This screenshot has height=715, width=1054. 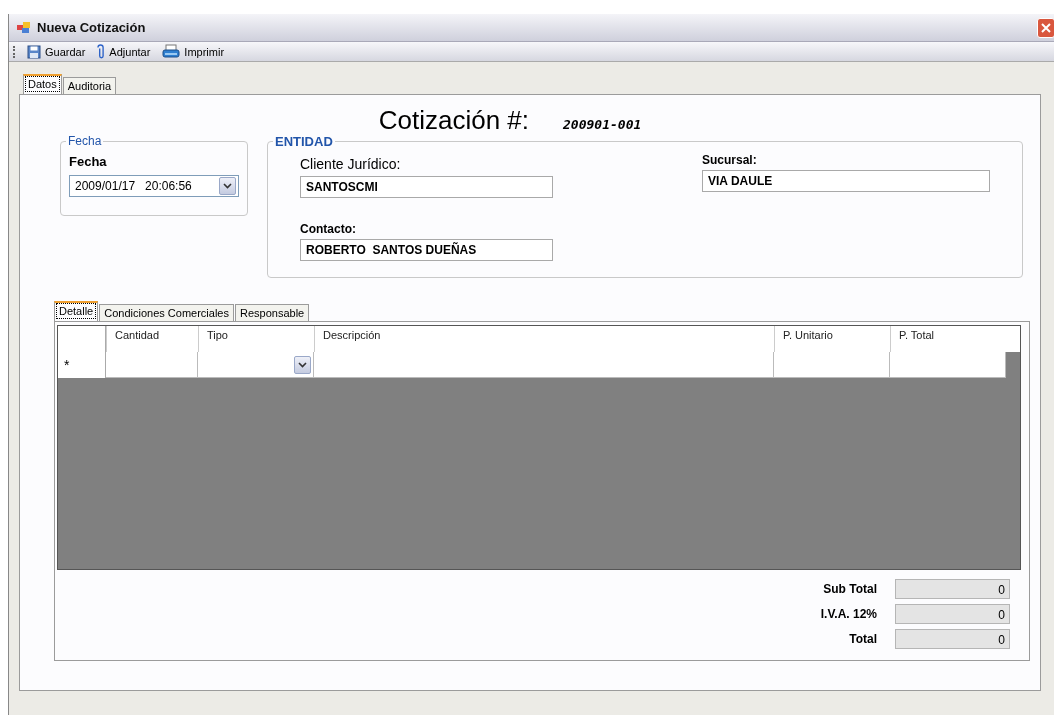 I want to click on text-field: SANTOSCMI, so click(x=426, y=187).